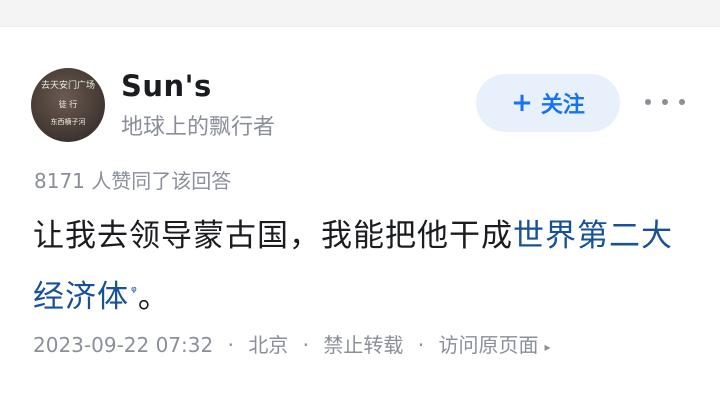  I want to click on author-name: Sun's, so click(166, 86).